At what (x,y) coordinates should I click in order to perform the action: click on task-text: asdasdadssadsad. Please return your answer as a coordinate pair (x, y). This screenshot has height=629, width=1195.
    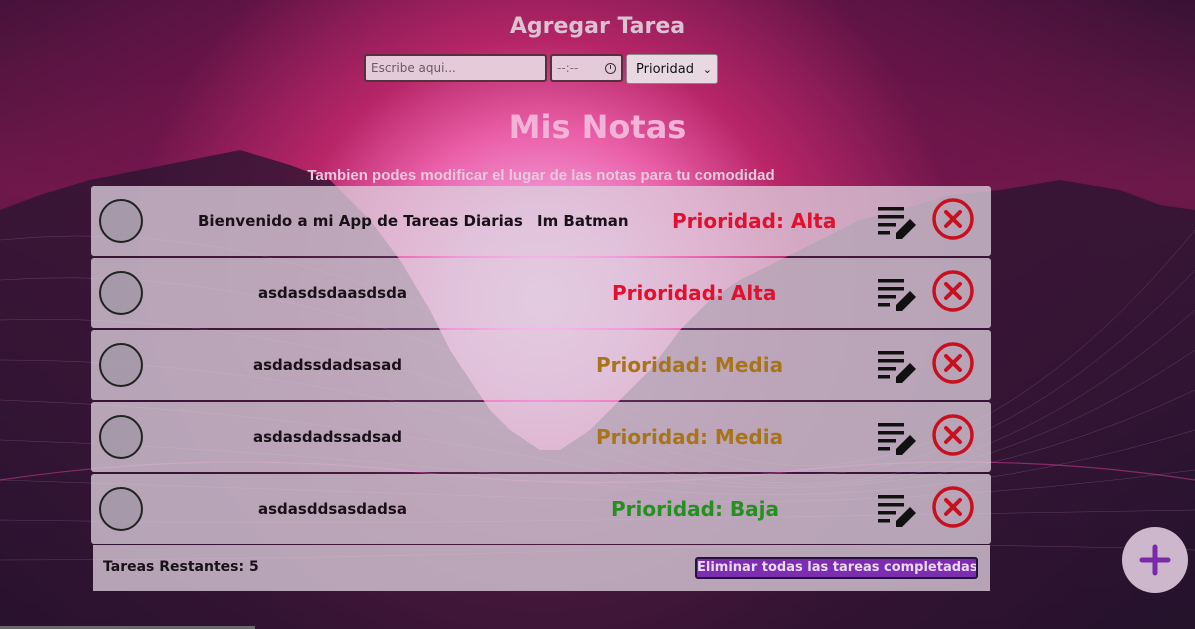
    Looking at the image, I should click on (327, 437).